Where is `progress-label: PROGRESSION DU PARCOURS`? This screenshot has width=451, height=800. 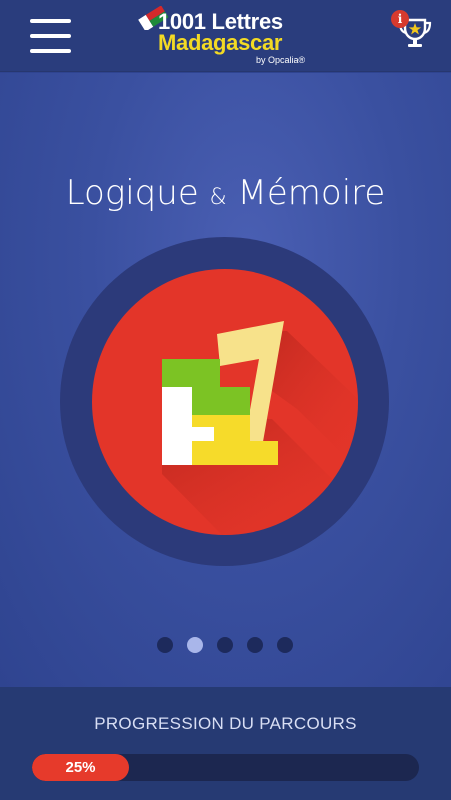
progress-label: PROGRESSION DU PARCOURS is located at coordinates (225, 723).